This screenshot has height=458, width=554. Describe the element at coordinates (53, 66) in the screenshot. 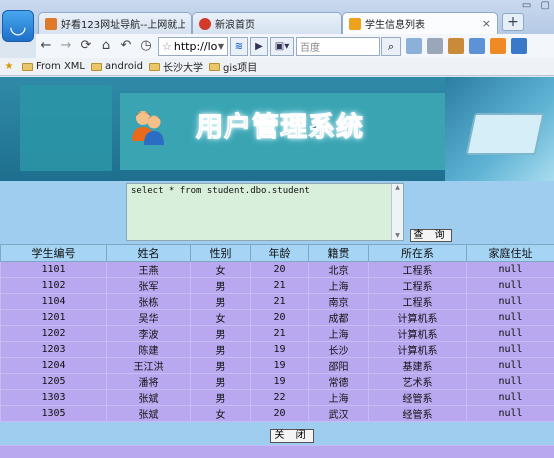

I see `bookmark-from-xml: From XML` at that location.